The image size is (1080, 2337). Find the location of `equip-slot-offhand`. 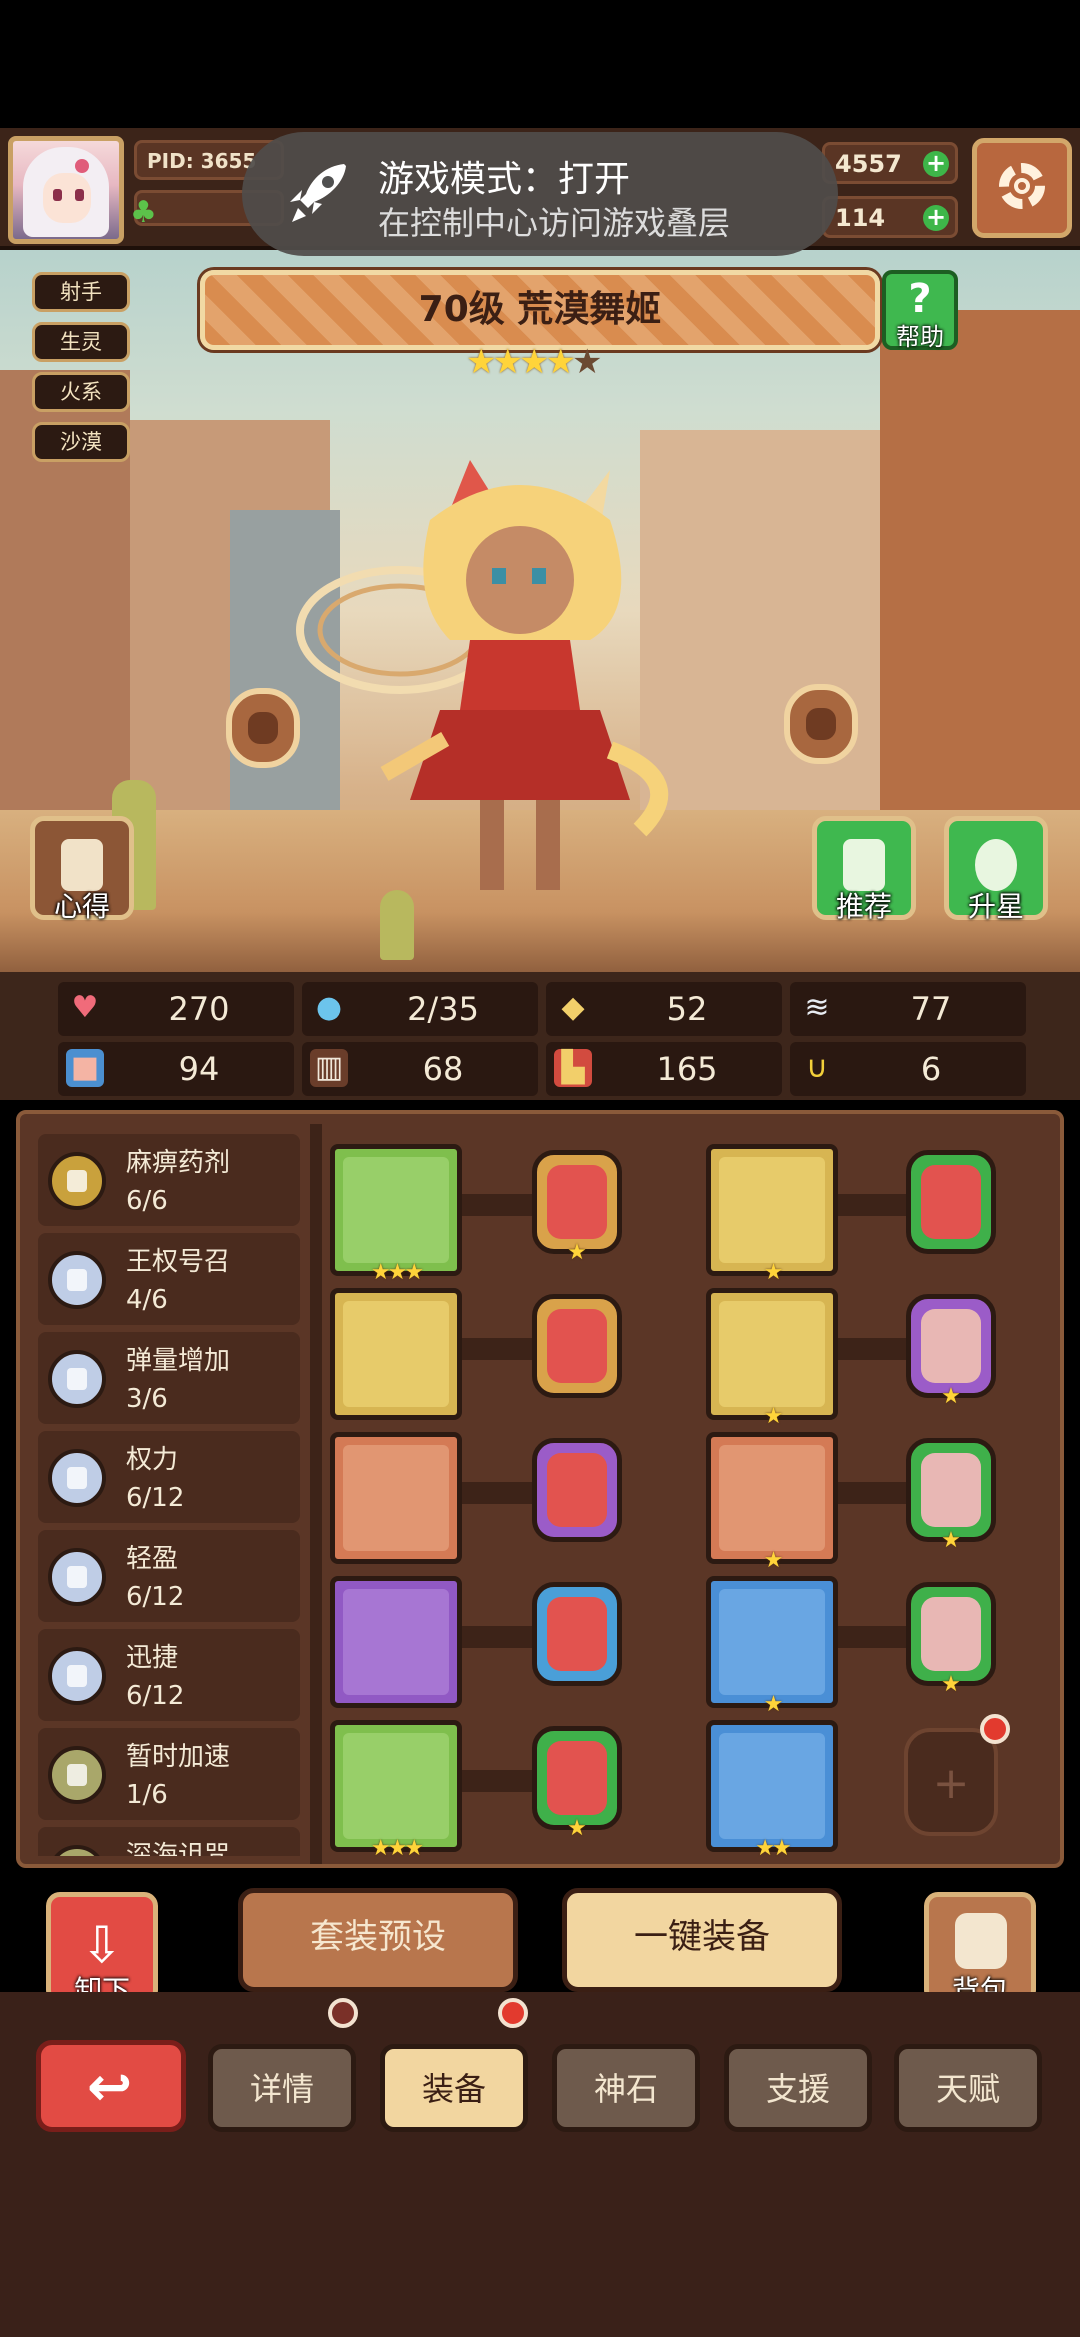

equip-slot-offhand is located at coordinates (396, 1354).